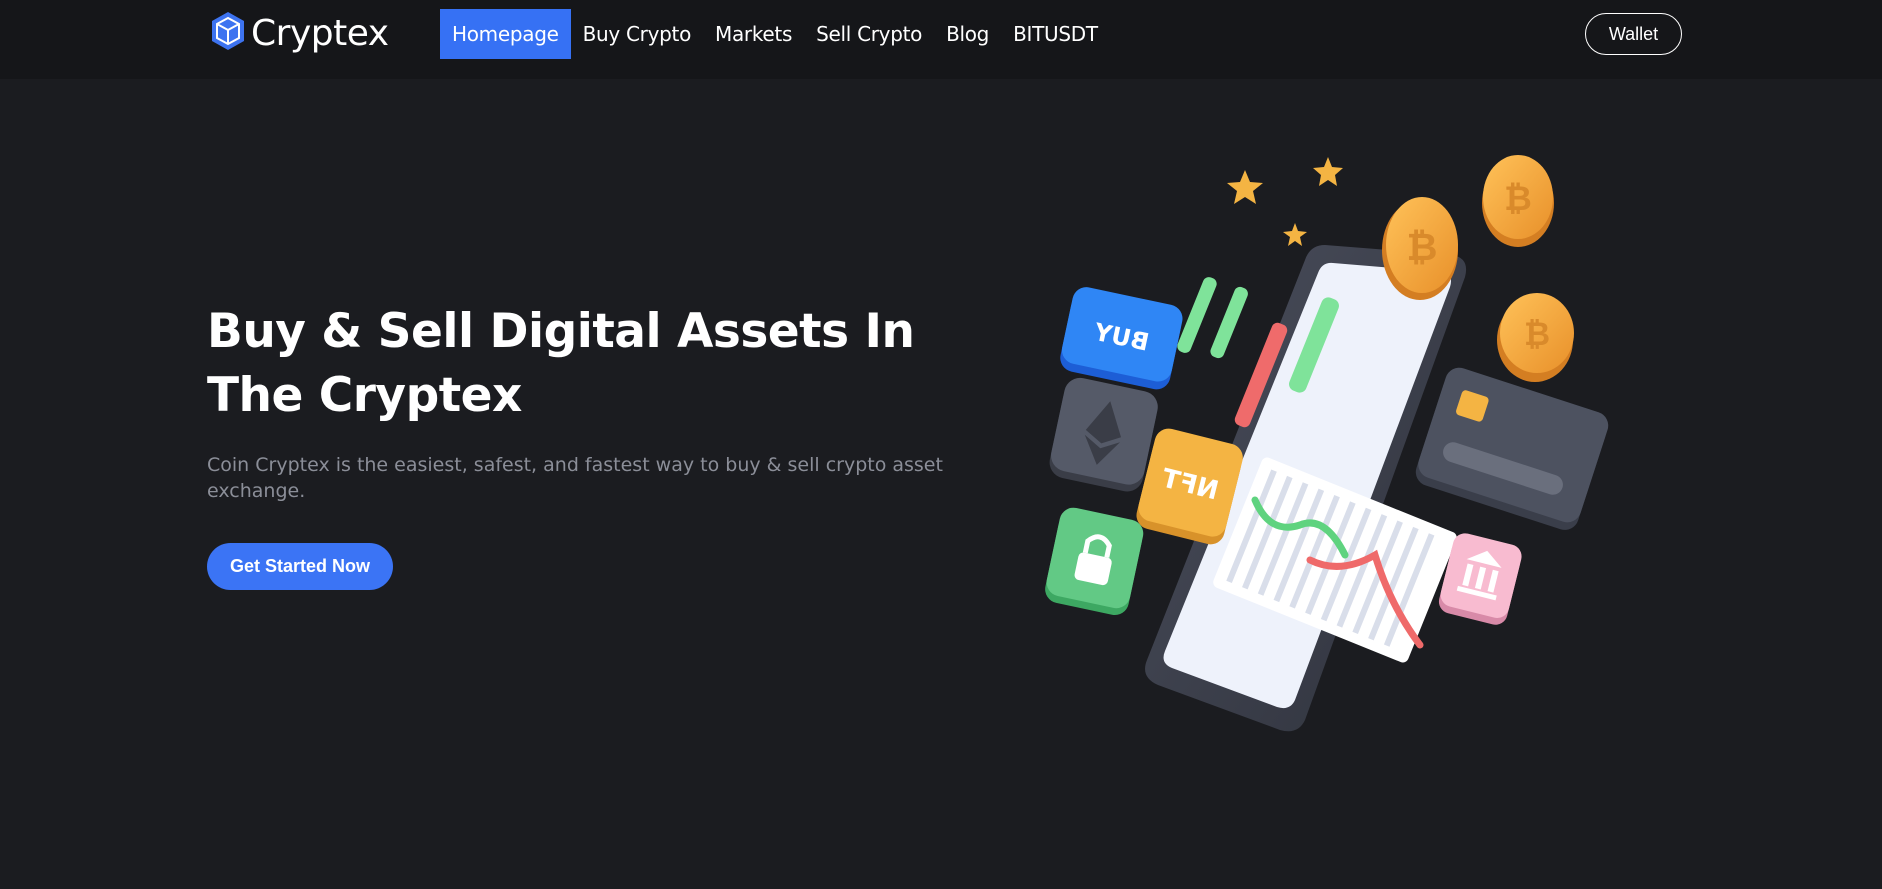  I want to click on wallet-button: Wallet, so click(1633, 34).